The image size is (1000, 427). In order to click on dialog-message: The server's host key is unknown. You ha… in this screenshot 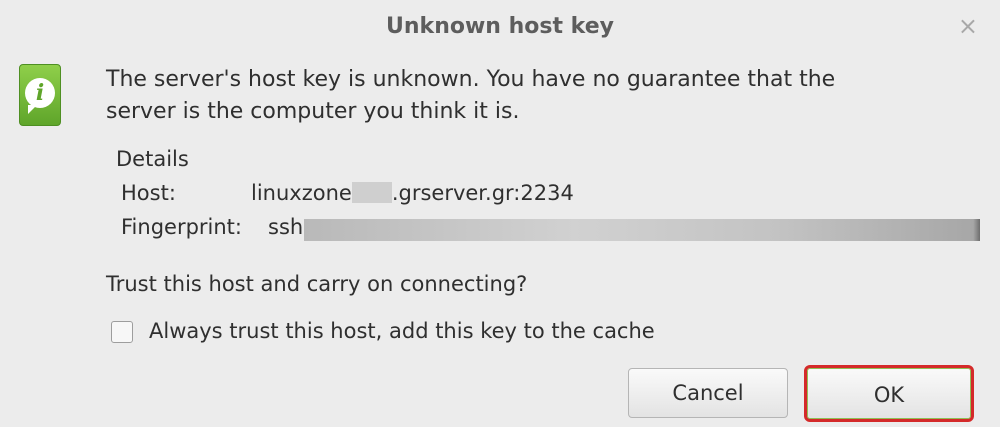, I will do `click(471, 95)`.